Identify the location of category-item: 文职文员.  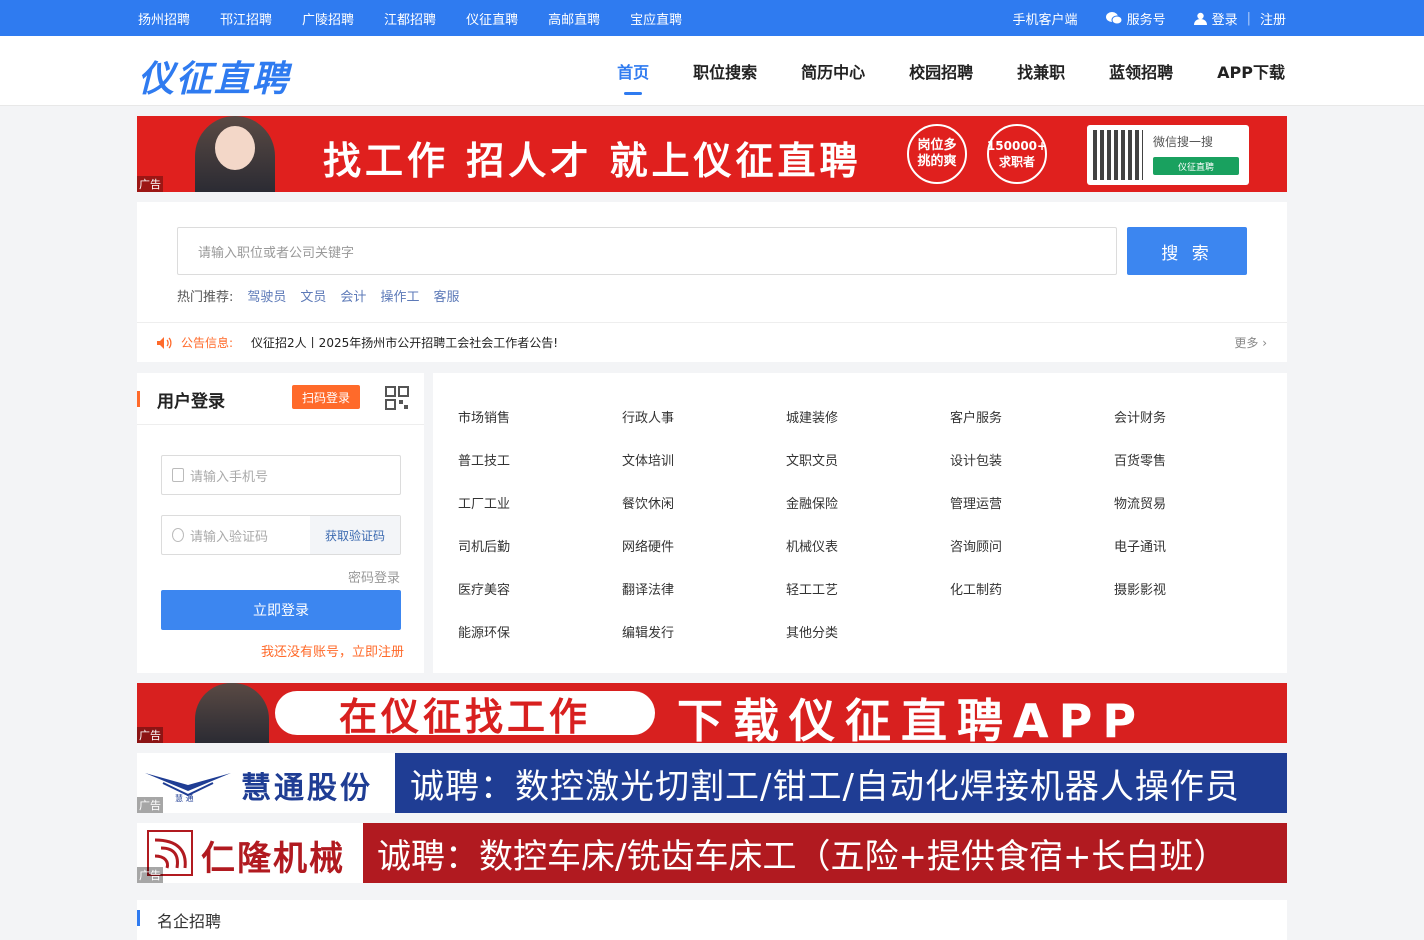
(812, 459).